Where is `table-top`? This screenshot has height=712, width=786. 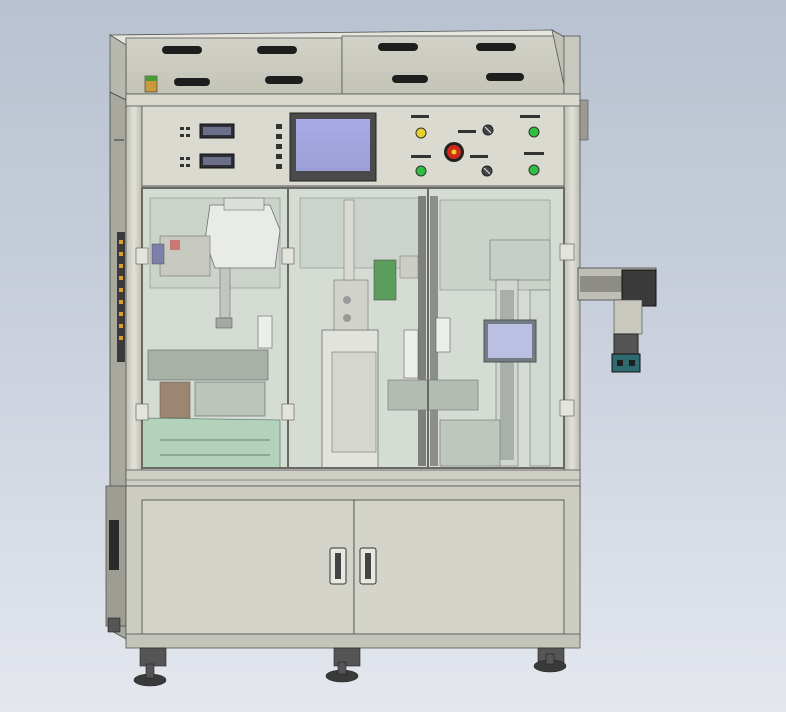
table-top is located at coordinates (353, 478).